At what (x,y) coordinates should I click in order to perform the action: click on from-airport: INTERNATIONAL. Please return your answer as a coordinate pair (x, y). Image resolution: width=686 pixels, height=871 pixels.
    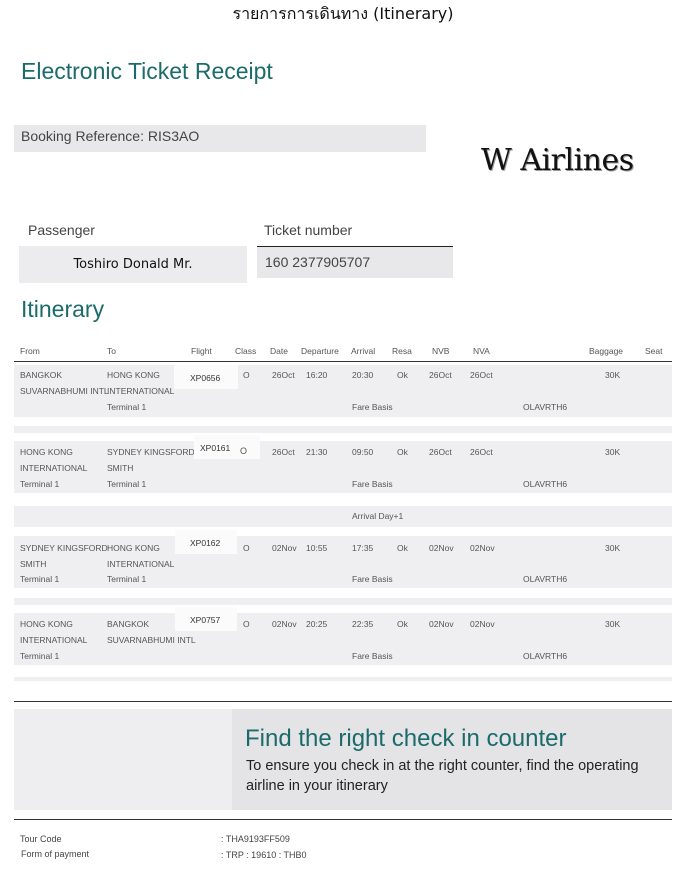
    Looking at the image, I should click on (54, 640).